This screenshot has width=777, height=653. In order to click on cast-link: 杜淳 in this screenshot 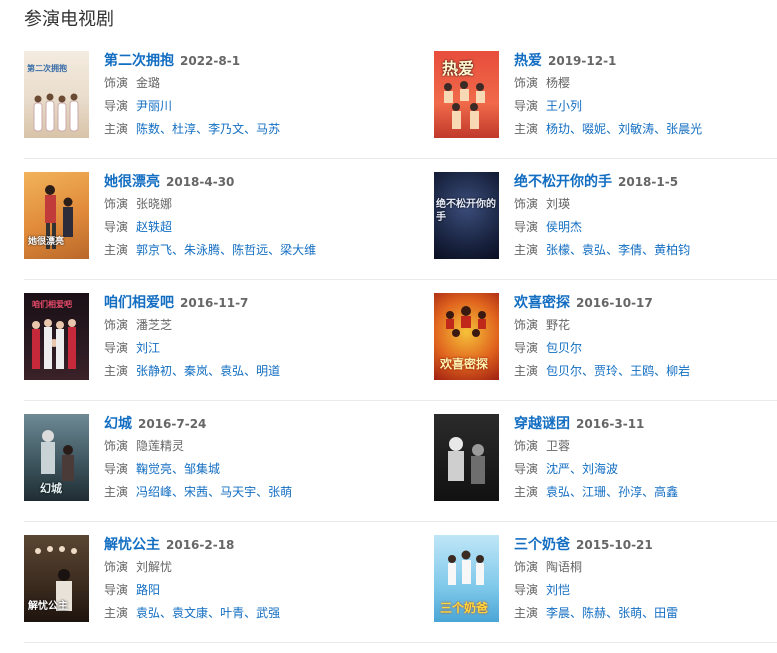, I will do `click(184, 129)`.